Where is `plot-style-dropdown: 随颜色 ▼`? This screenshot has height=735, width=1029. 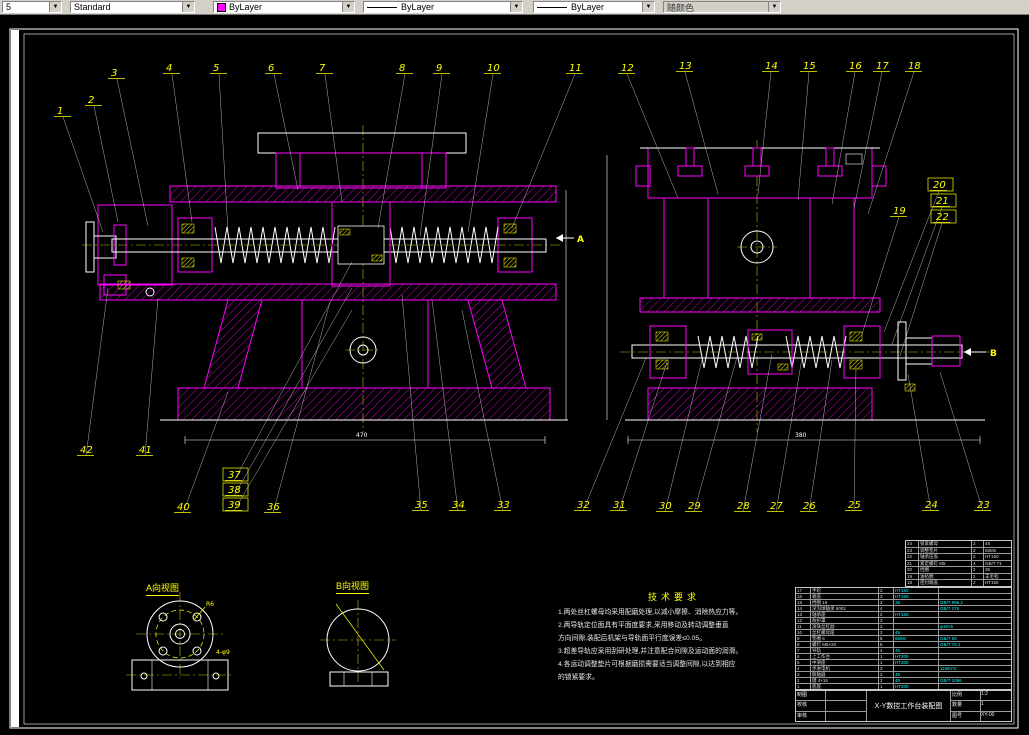
plot-style-dropdown: 随颜色 ▼ is located at coordinates (722, 7).